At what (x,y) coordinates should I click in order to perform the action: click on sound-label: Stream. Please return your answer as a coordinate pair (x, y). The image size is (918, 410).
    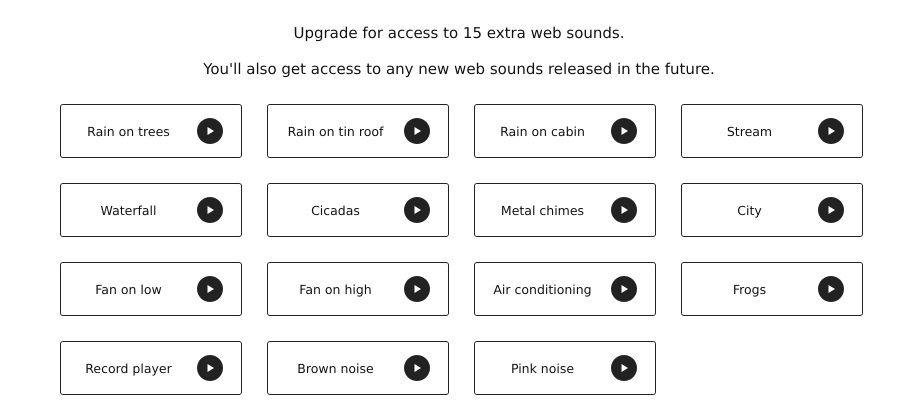
    Looking at the image, I should click on (750, 131).